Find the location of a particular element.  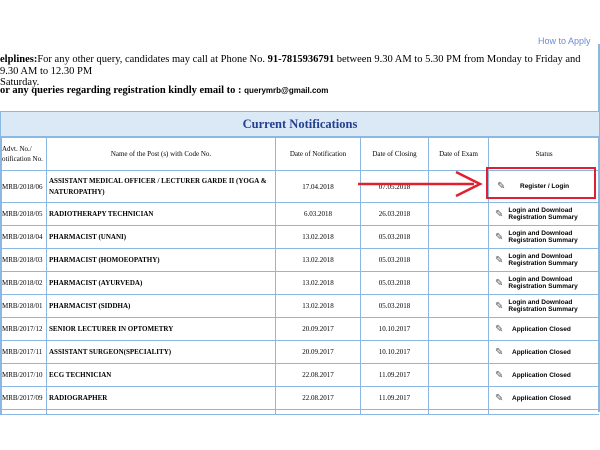

post-name-cell: PHARMACIST (HOMOEOPATHY) is located at coordinates (161, 260).